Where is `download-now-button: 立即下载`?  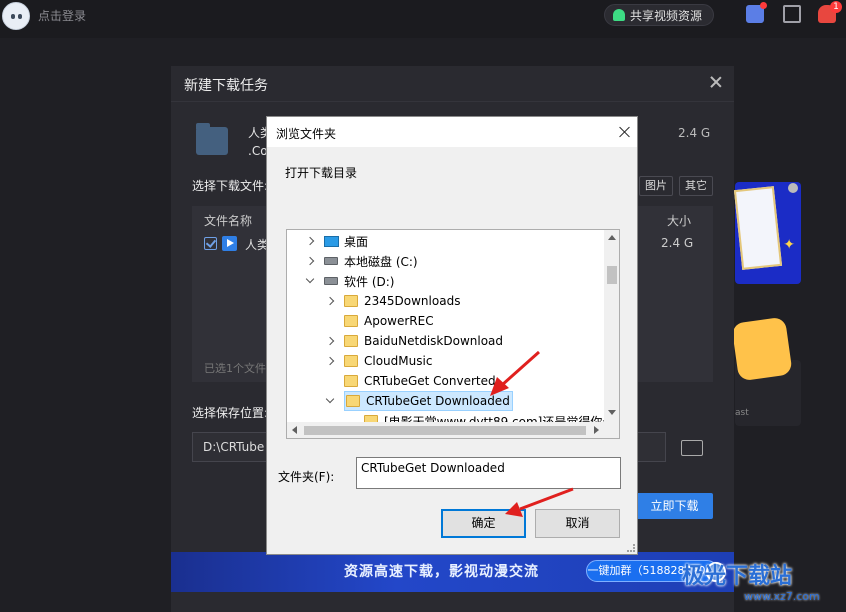 download-now-button: 立即下载 is located at coordinates (674, 506).